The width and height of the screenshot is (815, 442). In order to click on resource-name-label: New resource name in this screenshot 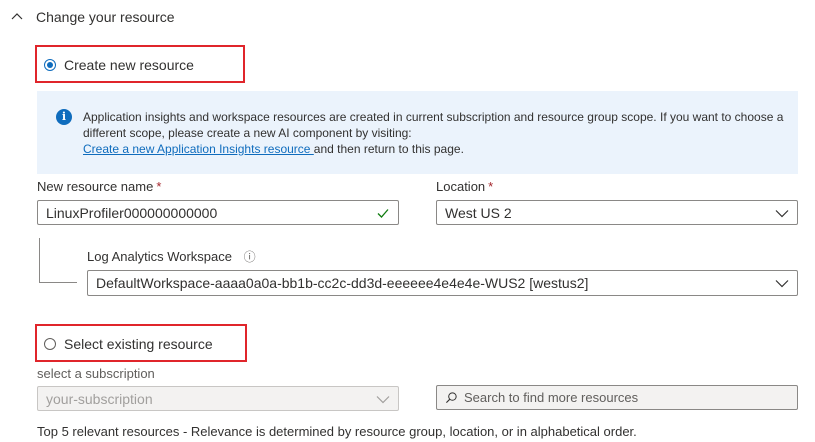, I will do `click(95, 186)`.